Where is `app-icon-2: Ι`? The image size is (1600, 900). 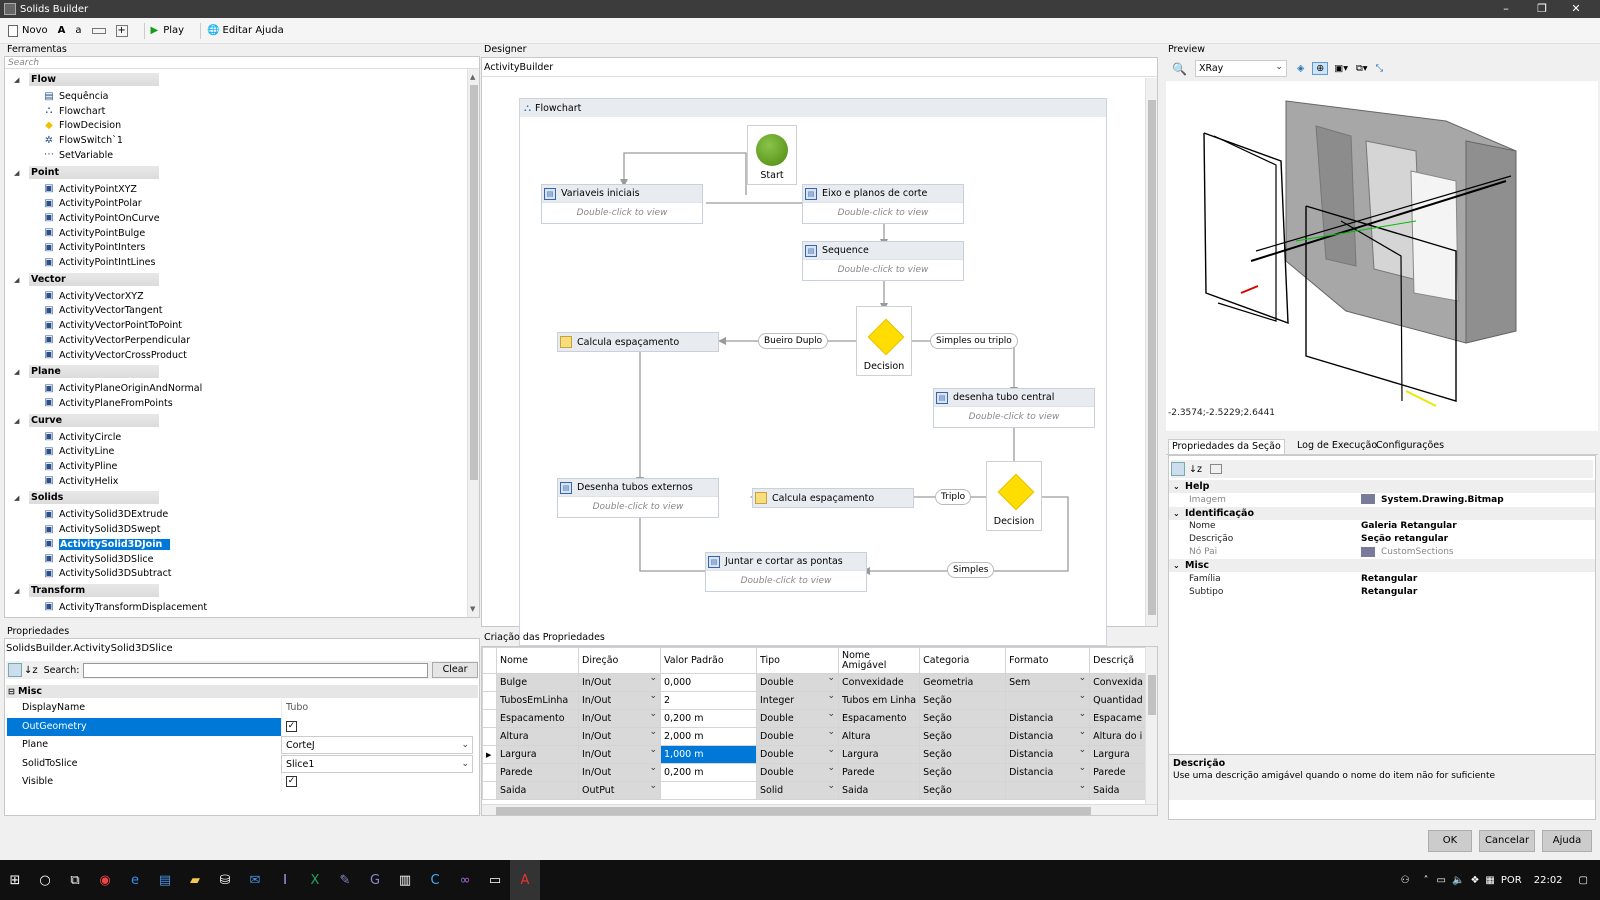
app-icon-2: Ι is located at coordinates (285, 880).